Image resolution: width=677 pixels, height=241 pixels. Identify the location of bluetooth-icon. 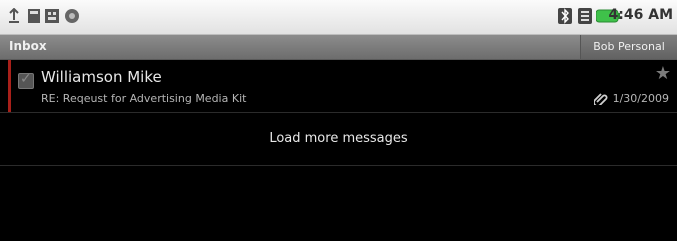
(565, 16).